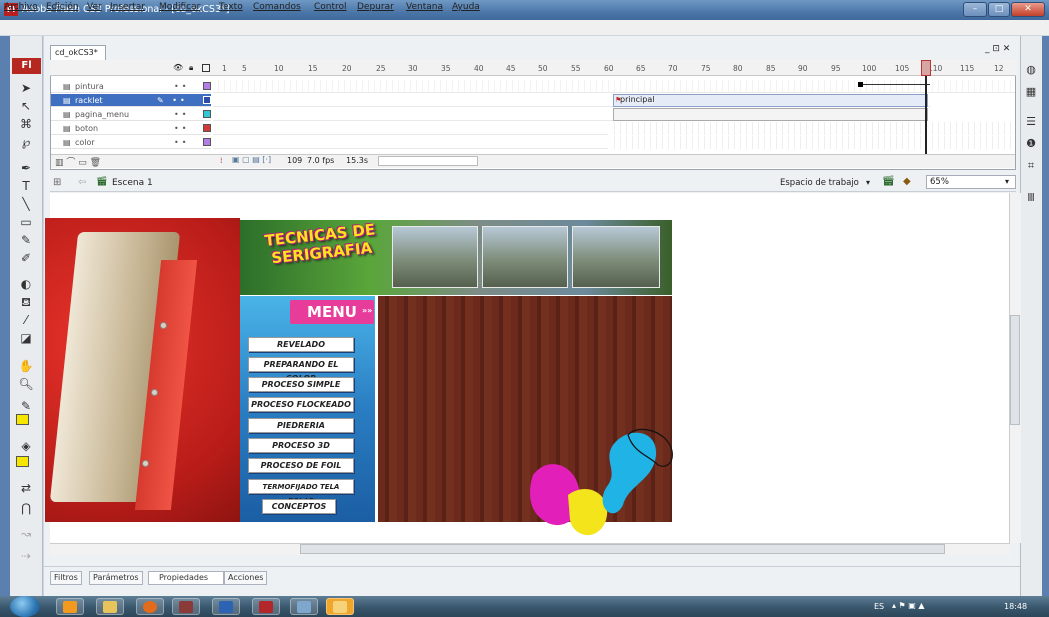 The width and height of the screenshot is (1049, 617). Describe the element at coordinates (614, 86) in the screenshot. I see `frame-track-pintura` at that location.